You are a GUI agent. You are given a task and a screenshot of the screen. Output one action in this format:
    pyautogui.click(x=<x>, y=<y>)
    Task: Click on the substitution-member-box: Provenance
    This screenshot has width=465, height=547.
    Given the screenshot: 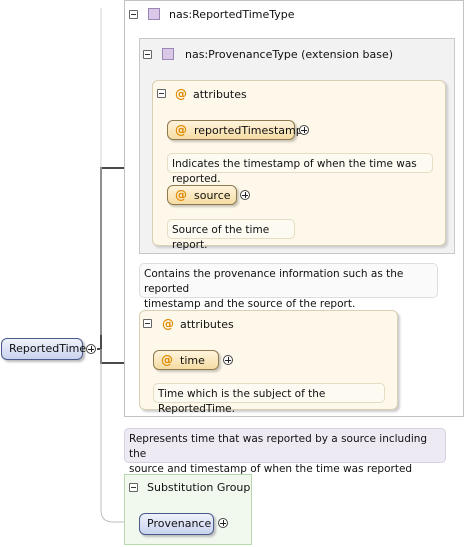 What is the action you would take?
    pyautogui.click(x=176, y=524)
    